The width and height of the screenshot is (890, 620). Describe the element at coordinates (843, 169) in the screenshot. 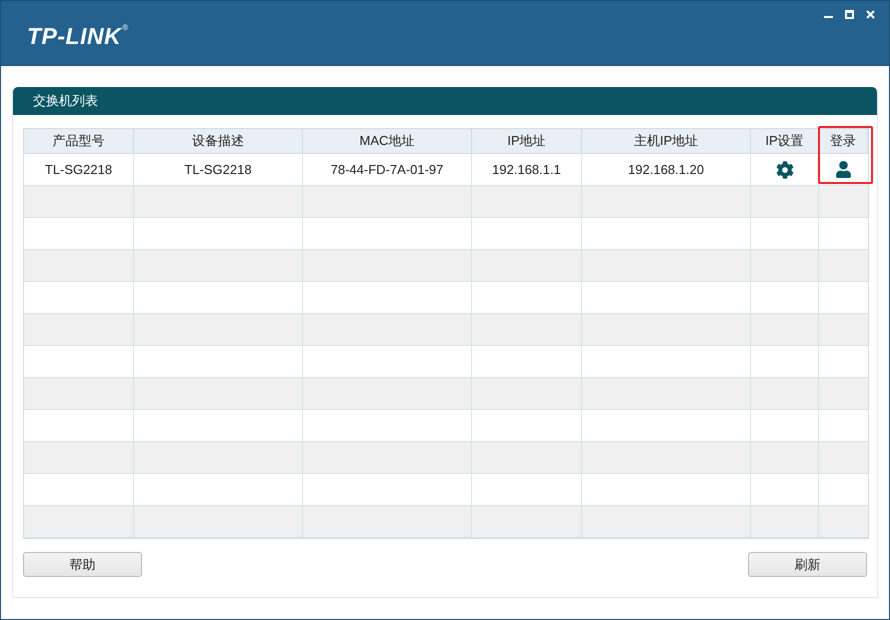

I see `user-icon` at that location.